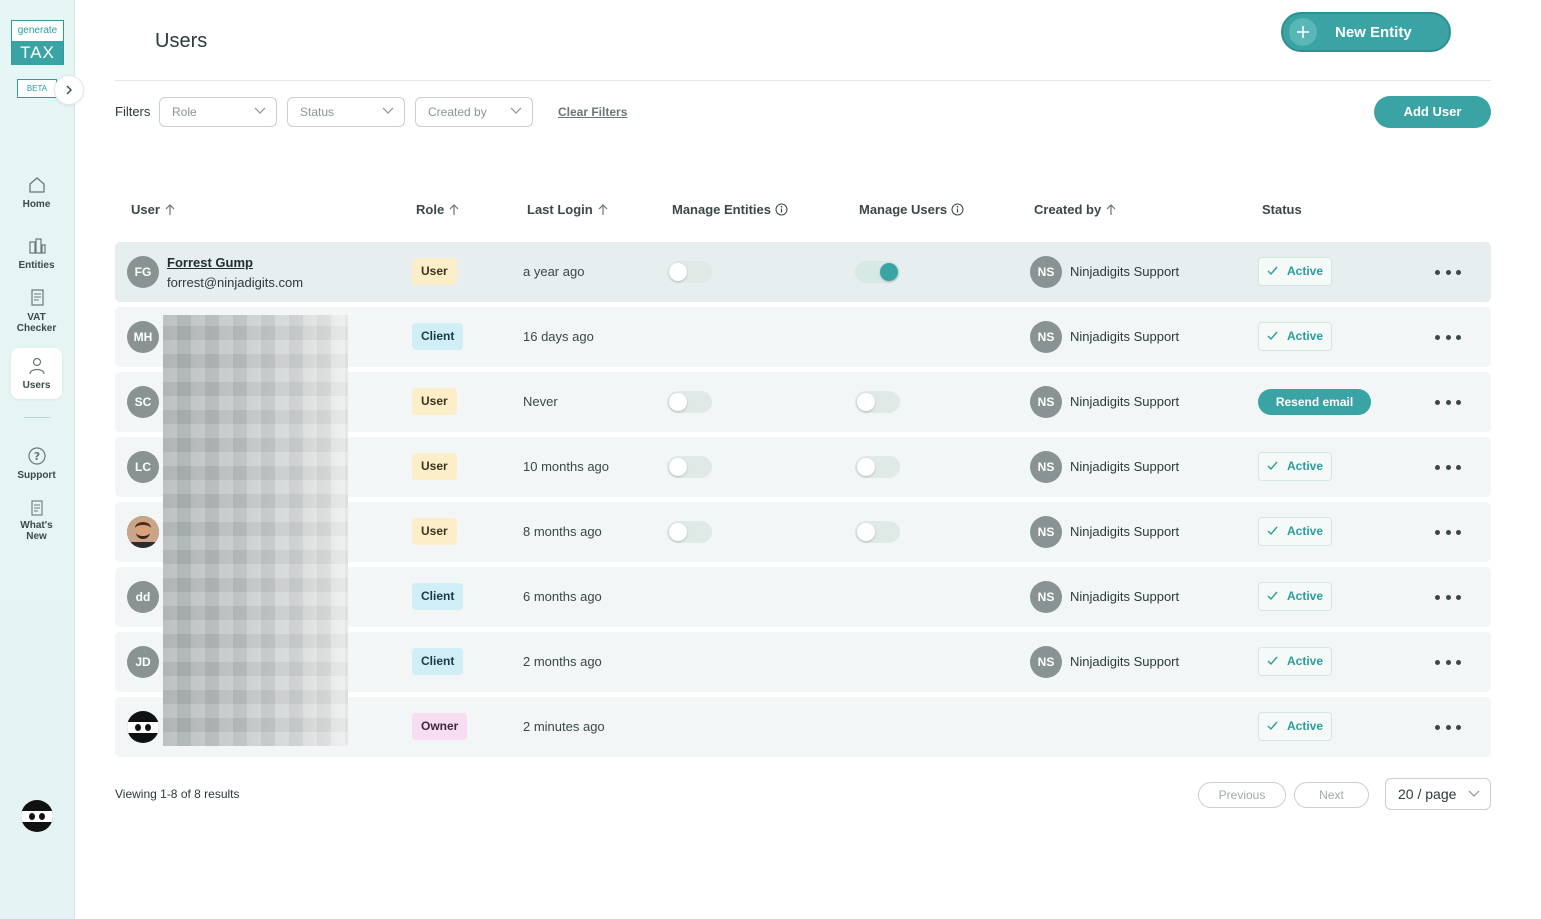 This screenshot has width=1541, height=919. What do you see at coordinates (36, 311) in the screenshot?
I see `sidebar-item-vat-checker: VAT Checker` at bounding box center [36, 311].